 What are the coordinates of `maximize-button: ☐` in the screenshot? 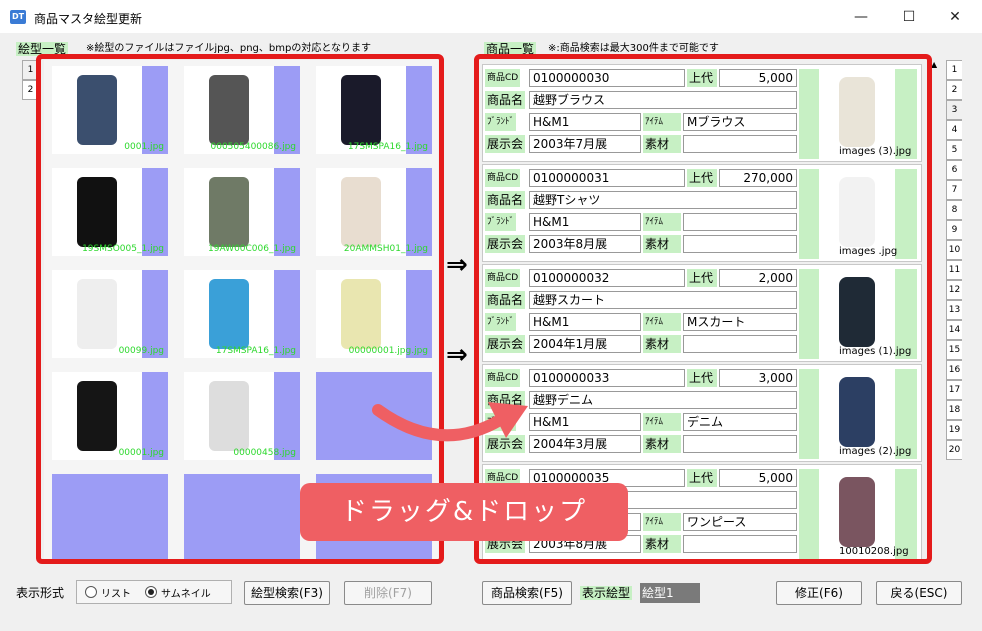 It's located at (909, 17).